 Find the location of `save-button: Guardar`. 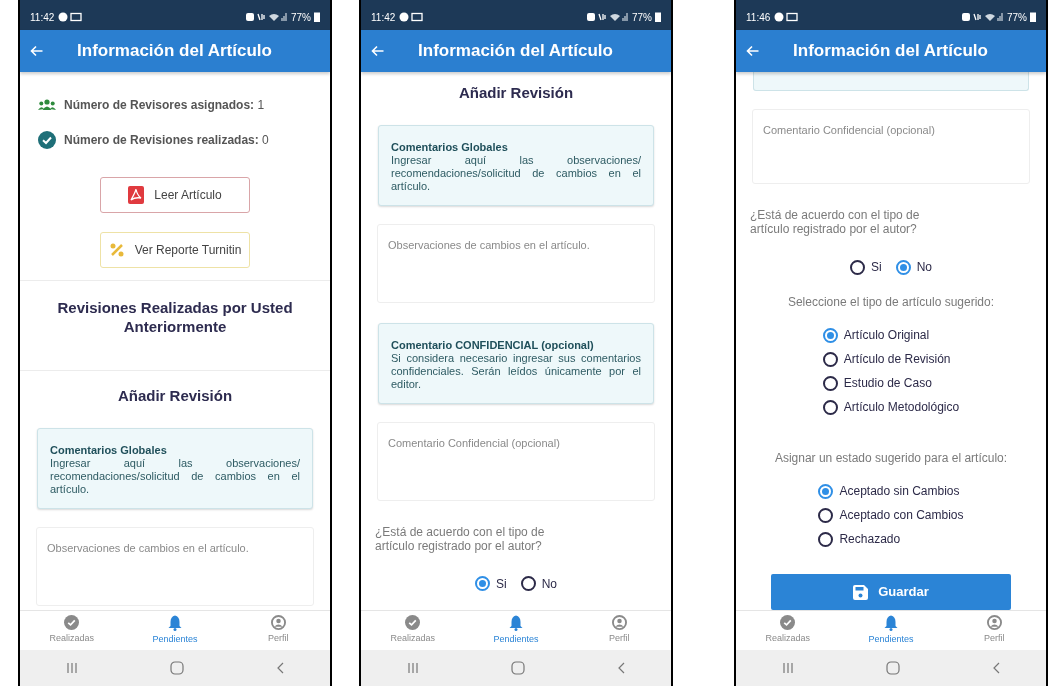

save-button: Guardar is located at coordinates (891, 592).